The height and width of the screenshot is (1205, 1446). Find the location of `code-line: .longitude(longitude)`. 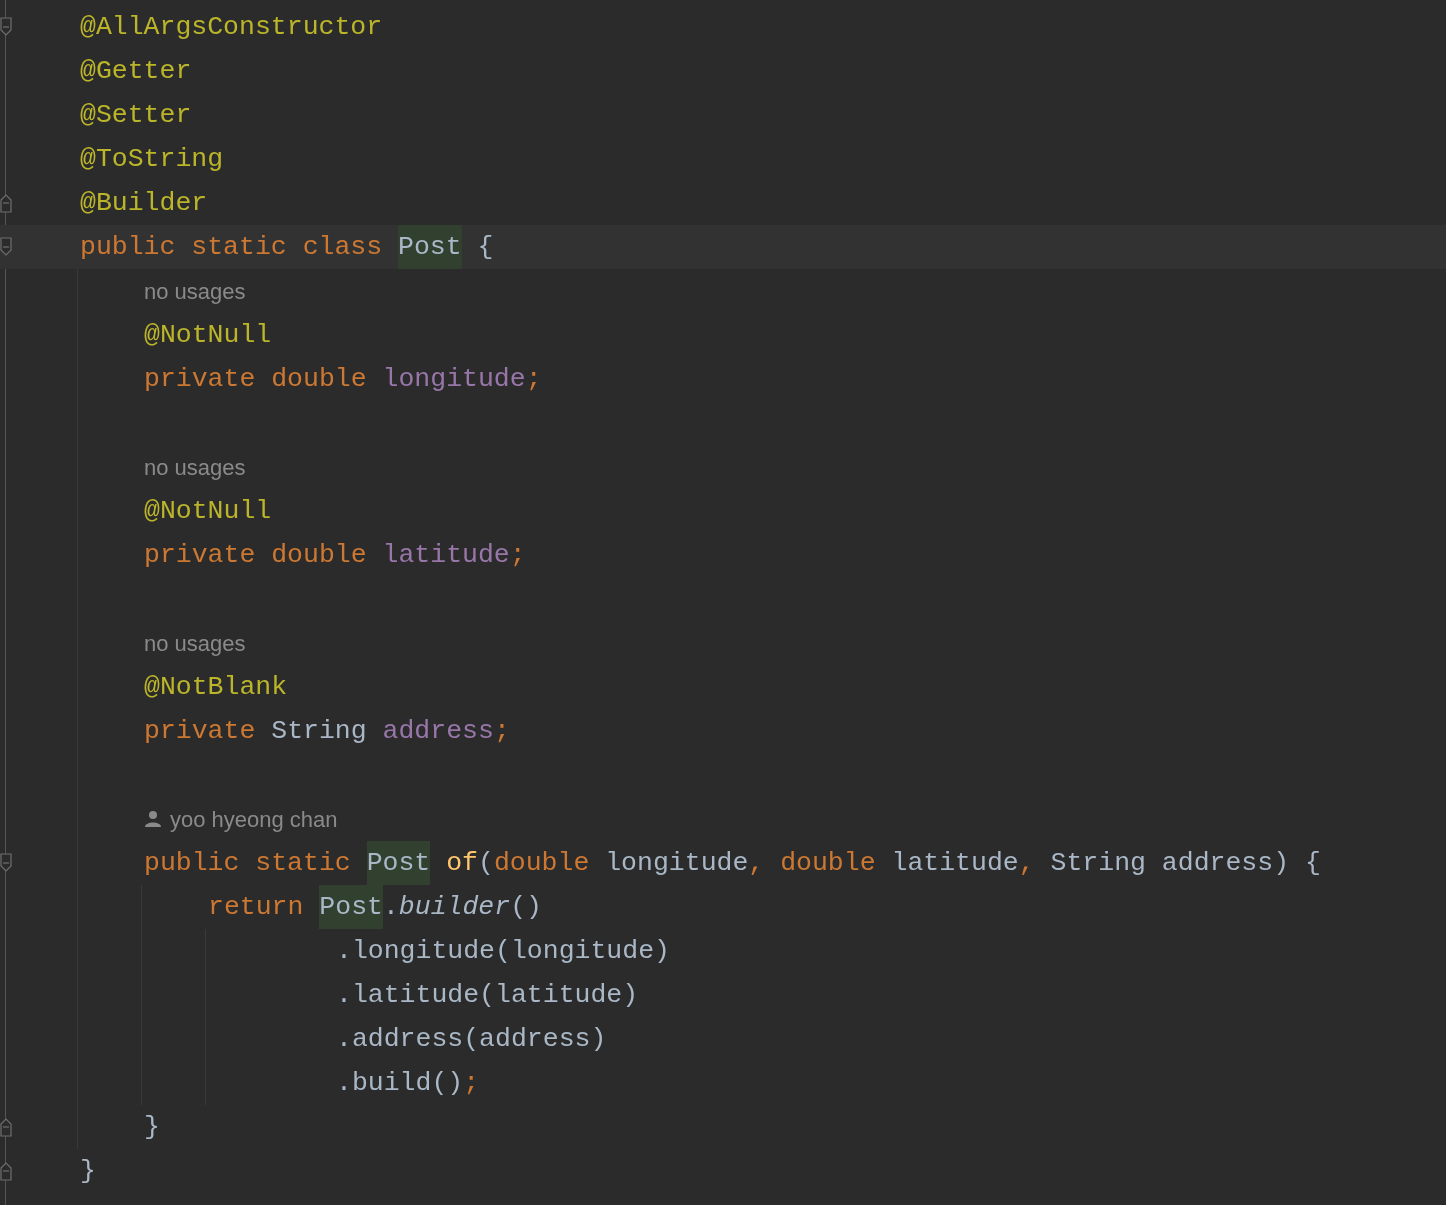

code-line: .longitude(longitude) is located at coordinates (503, 951).